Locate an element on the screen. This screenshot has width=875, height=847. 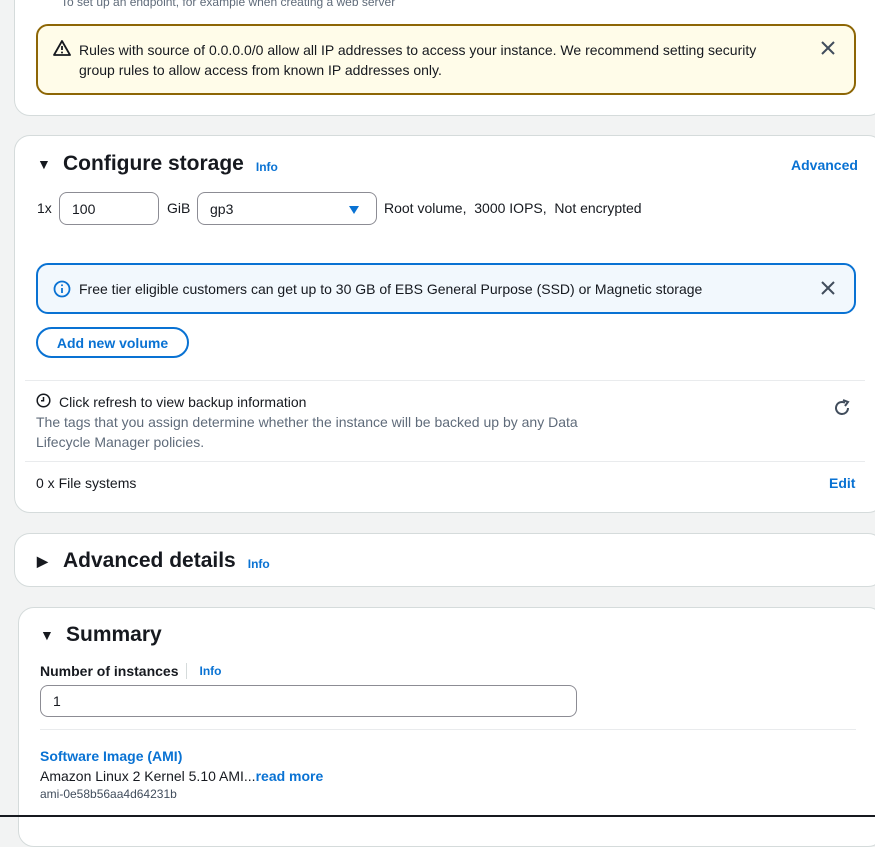
backup-title: Click refresh to view backup information is located at coordinates (183, 402).